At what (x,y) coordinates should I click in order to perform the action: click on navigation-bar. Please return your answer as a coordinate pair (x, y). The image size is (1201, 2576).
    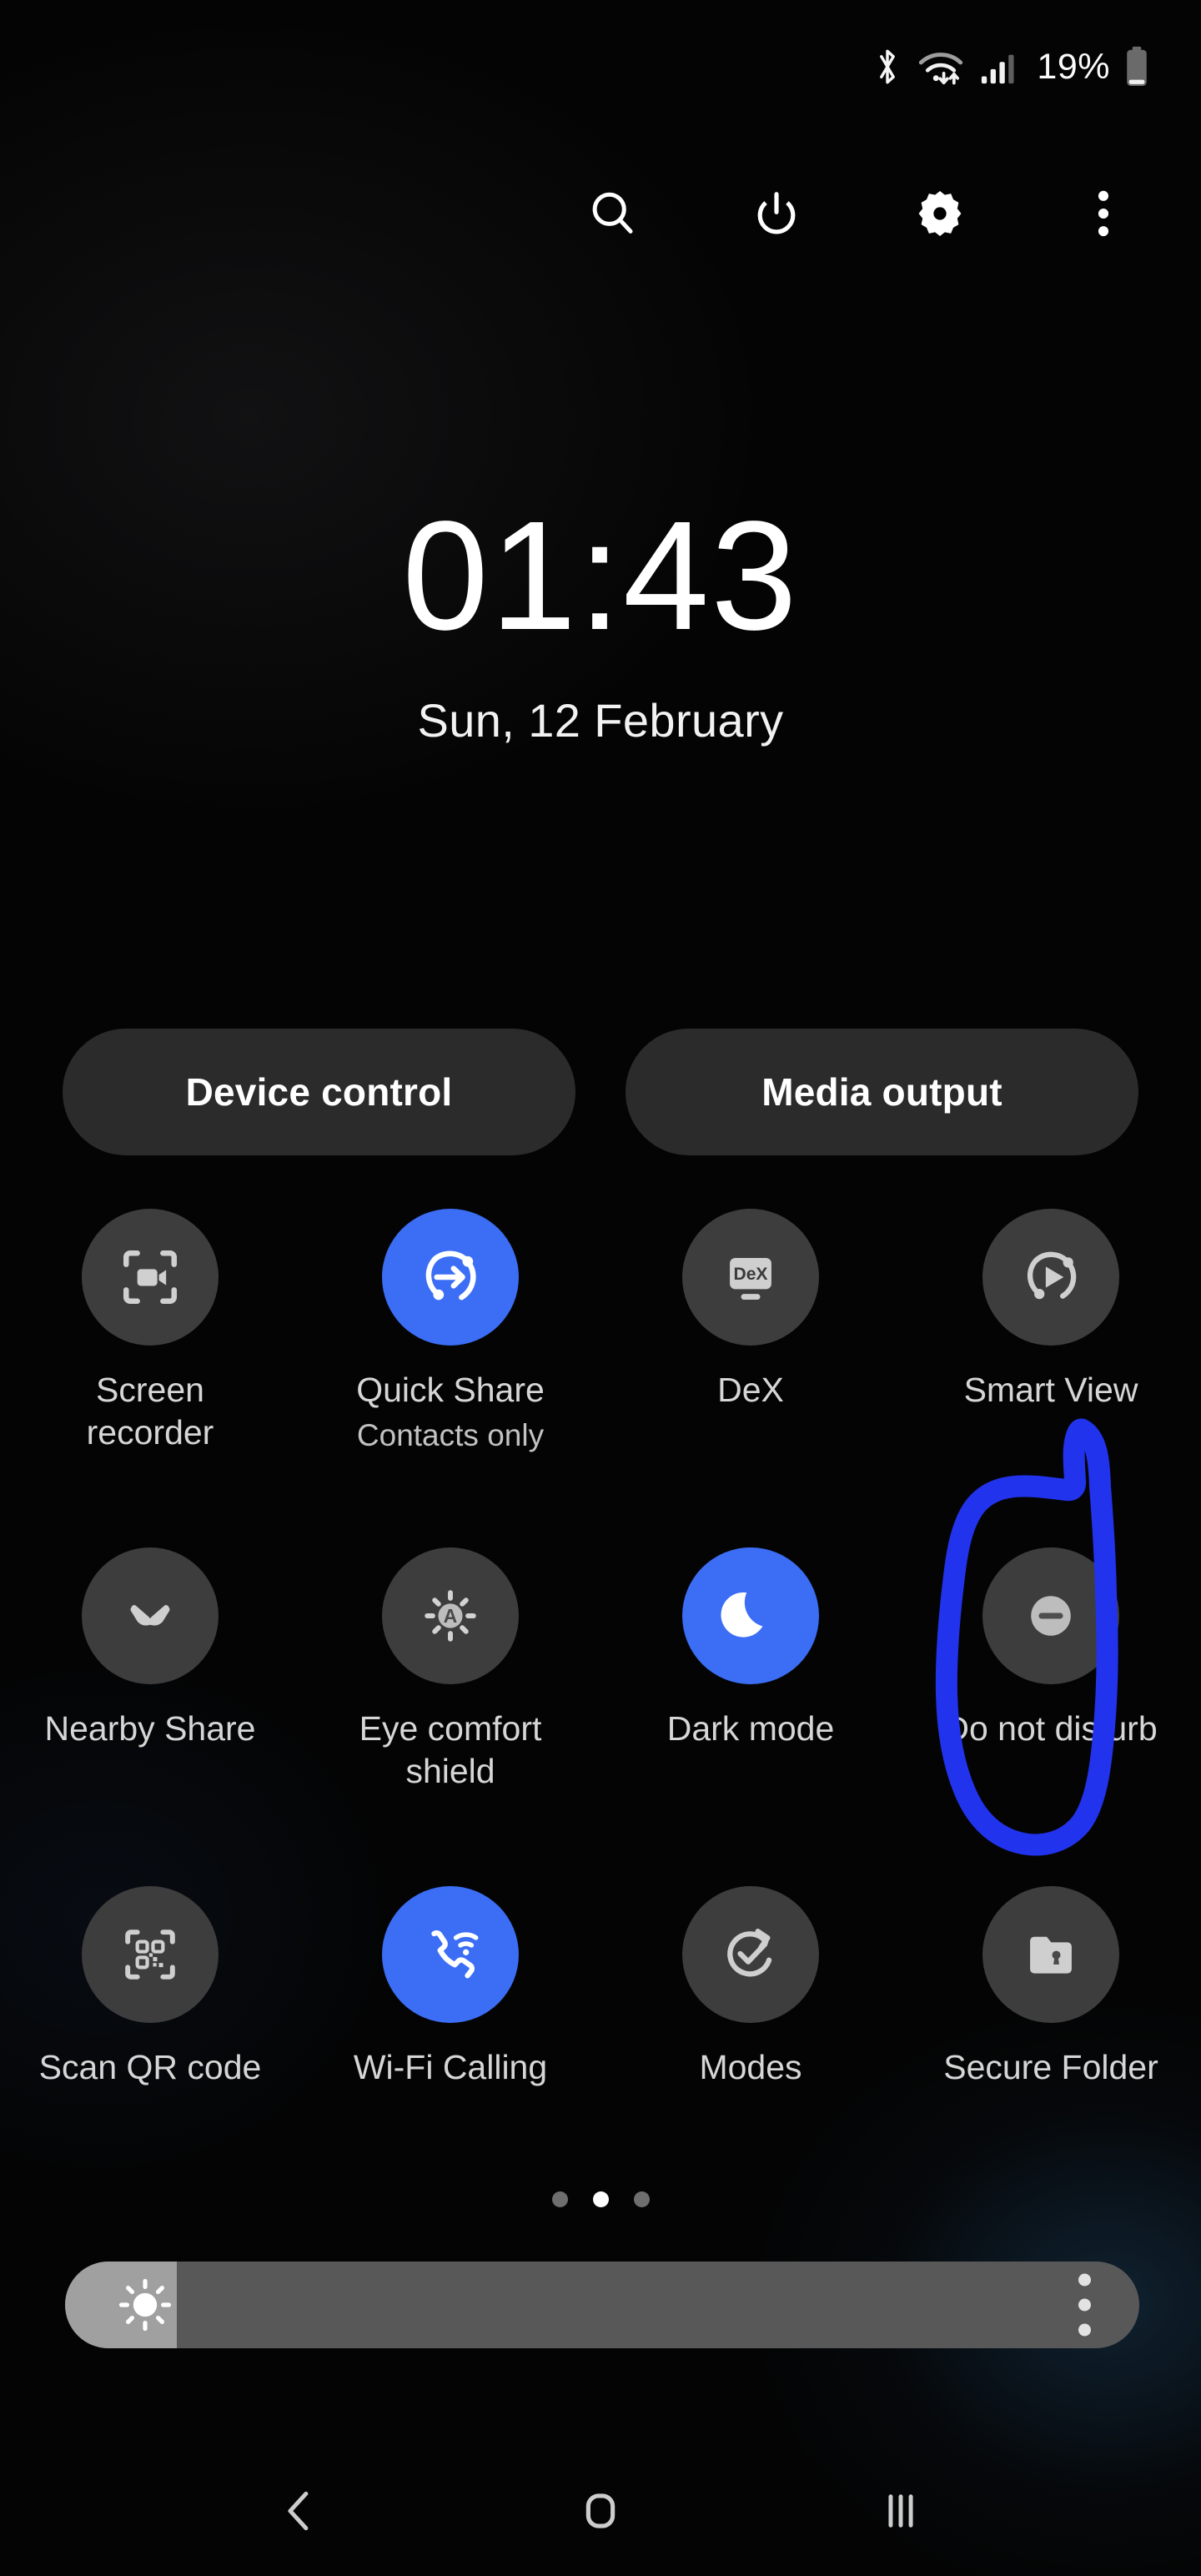
    Looking at the image, I should click on (601, 2511).